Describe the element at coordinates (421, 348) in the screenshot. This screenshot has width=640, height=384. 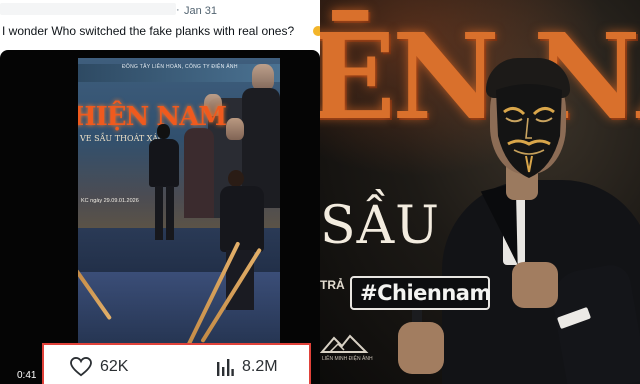
I see `hand-holding-sign` at that location.